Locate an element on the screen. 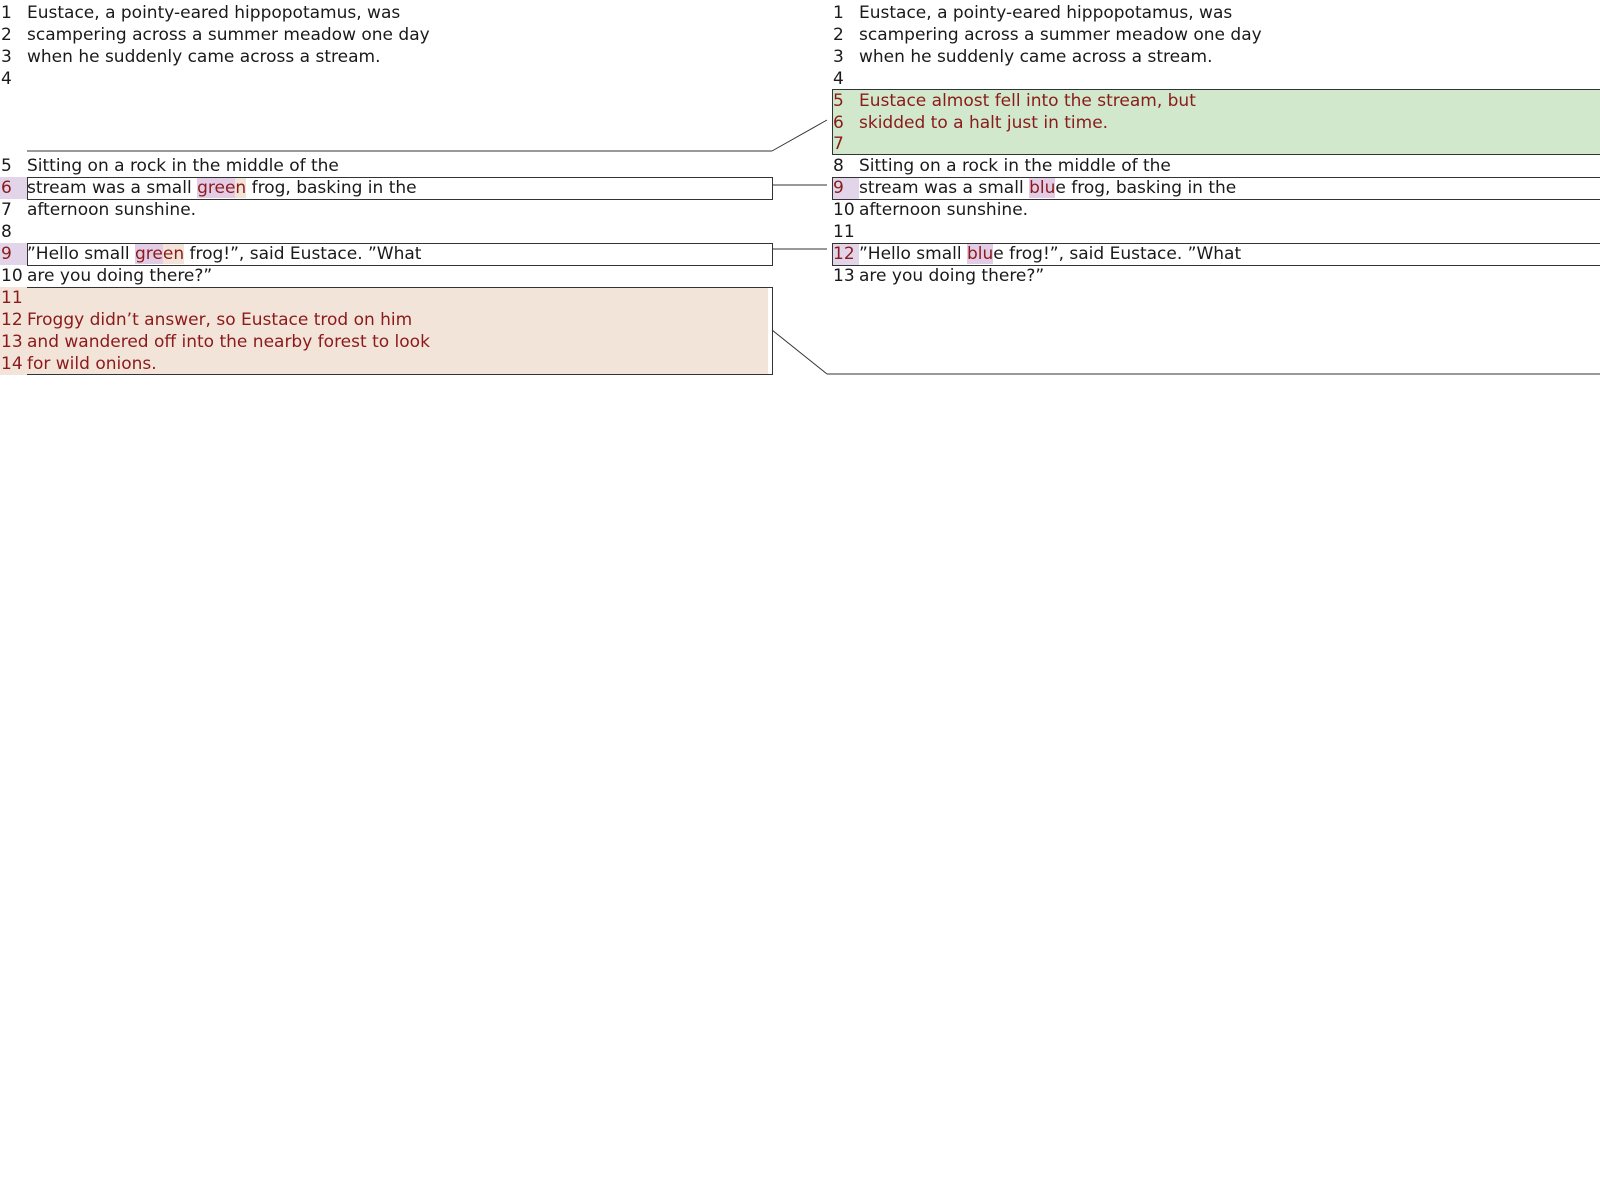 The width and height of the screenshot is (1600, 1200). left-line: 5 Sitting on a rock in the middle of the is located at coordinates (390, 166).